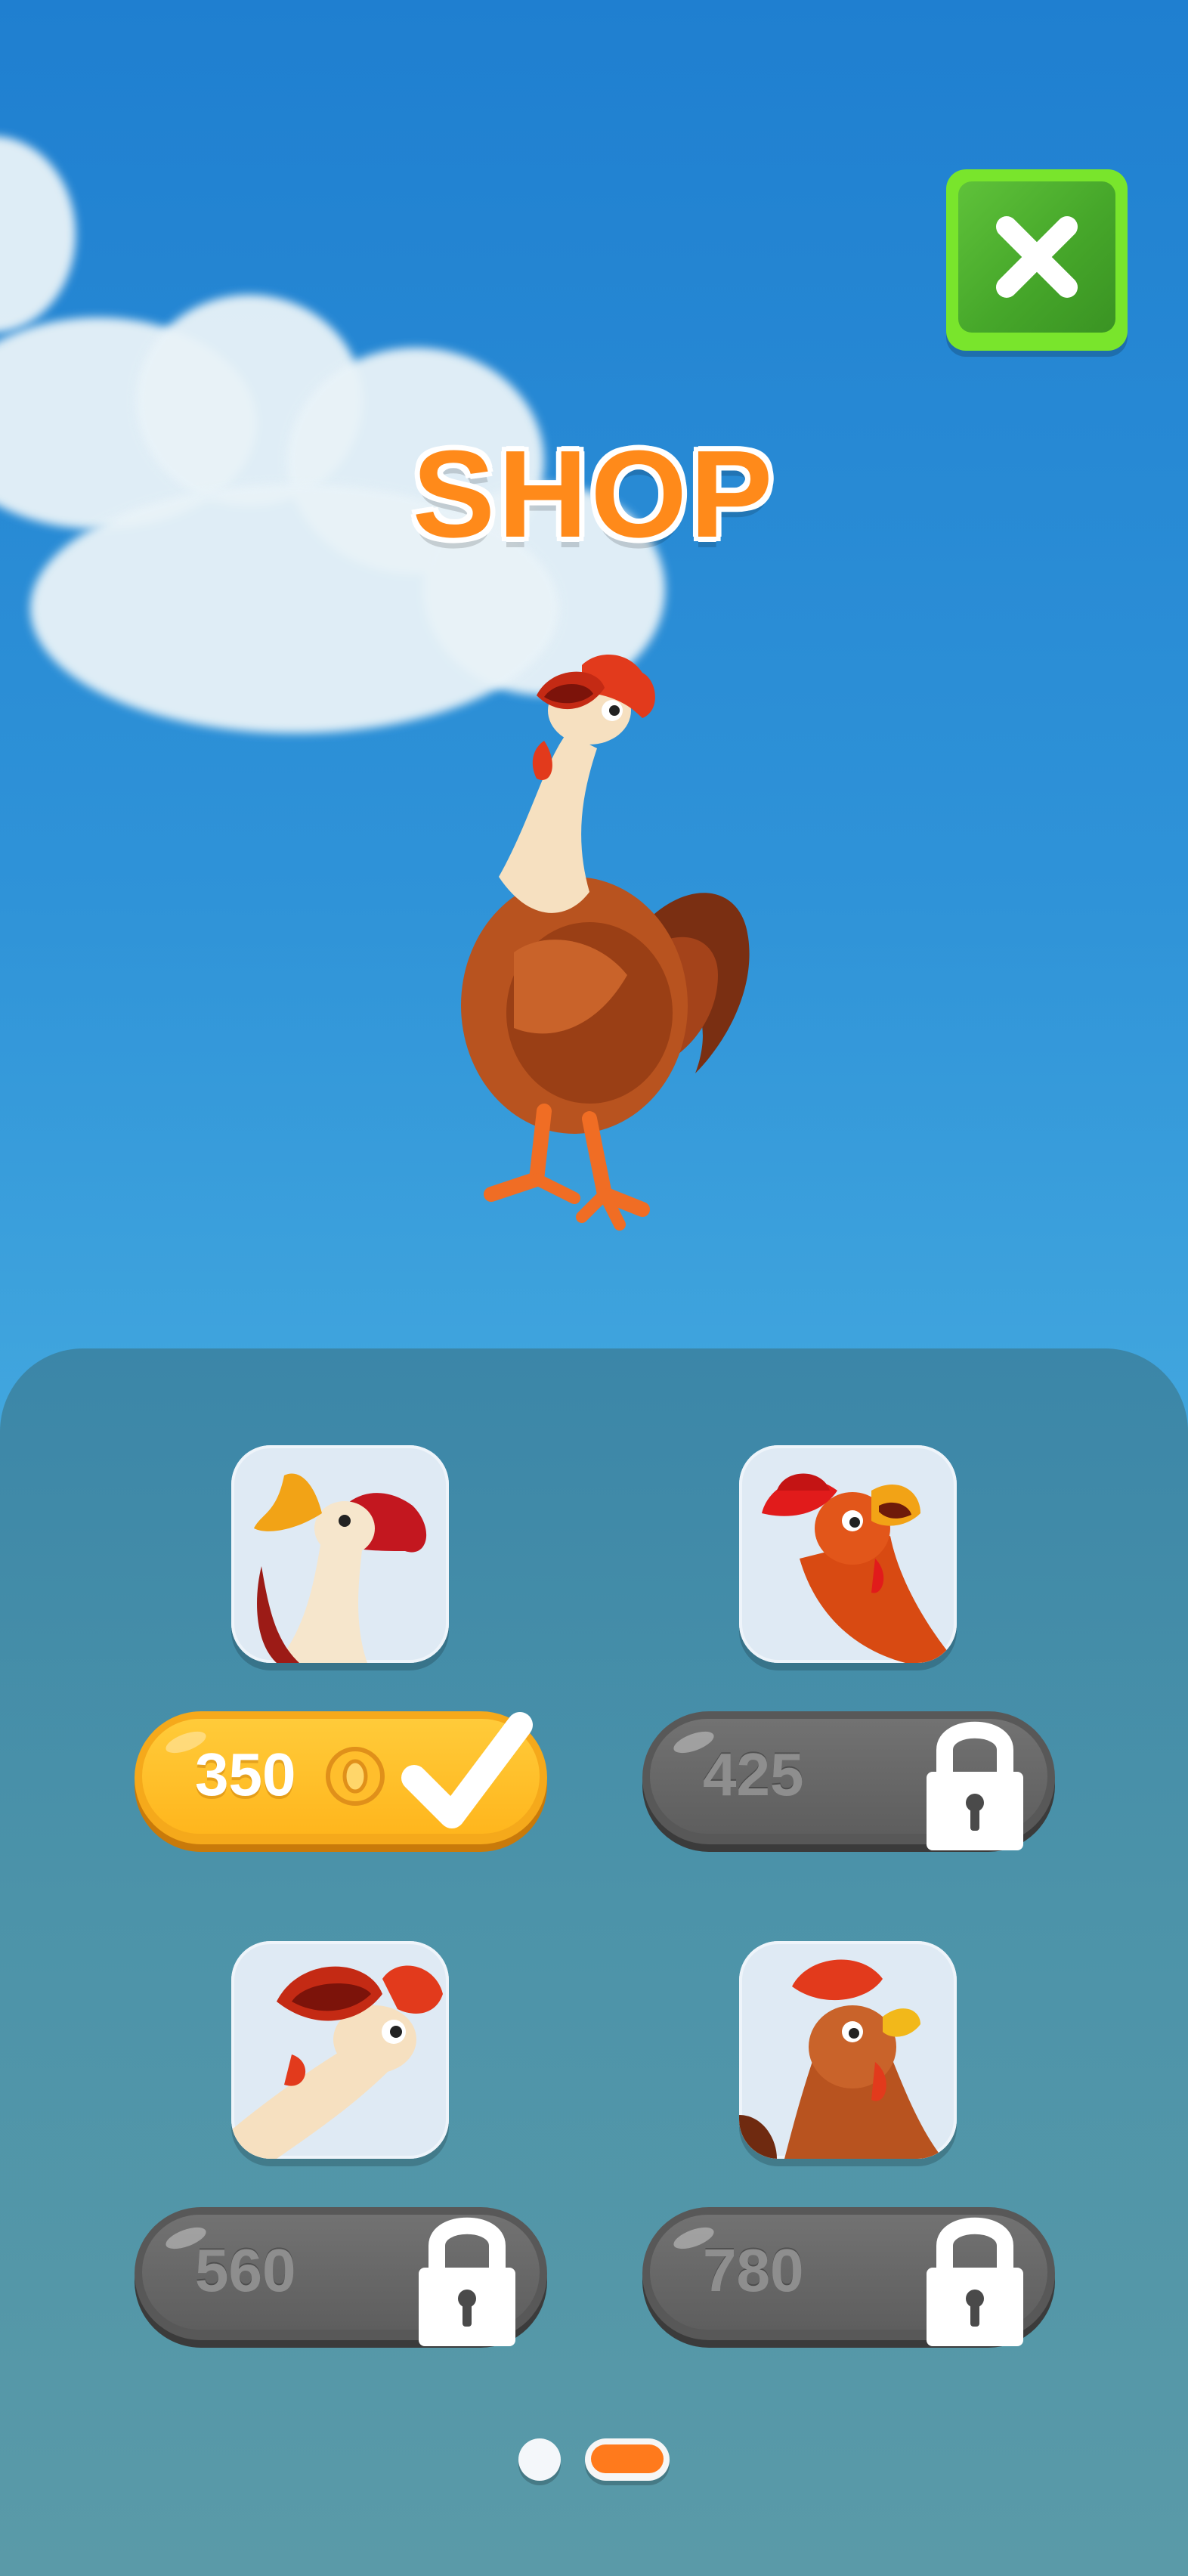 The width and height of the screenshot is (1188, 2576). I want to click on rooster-brown-avatar, so click(841, 2059).